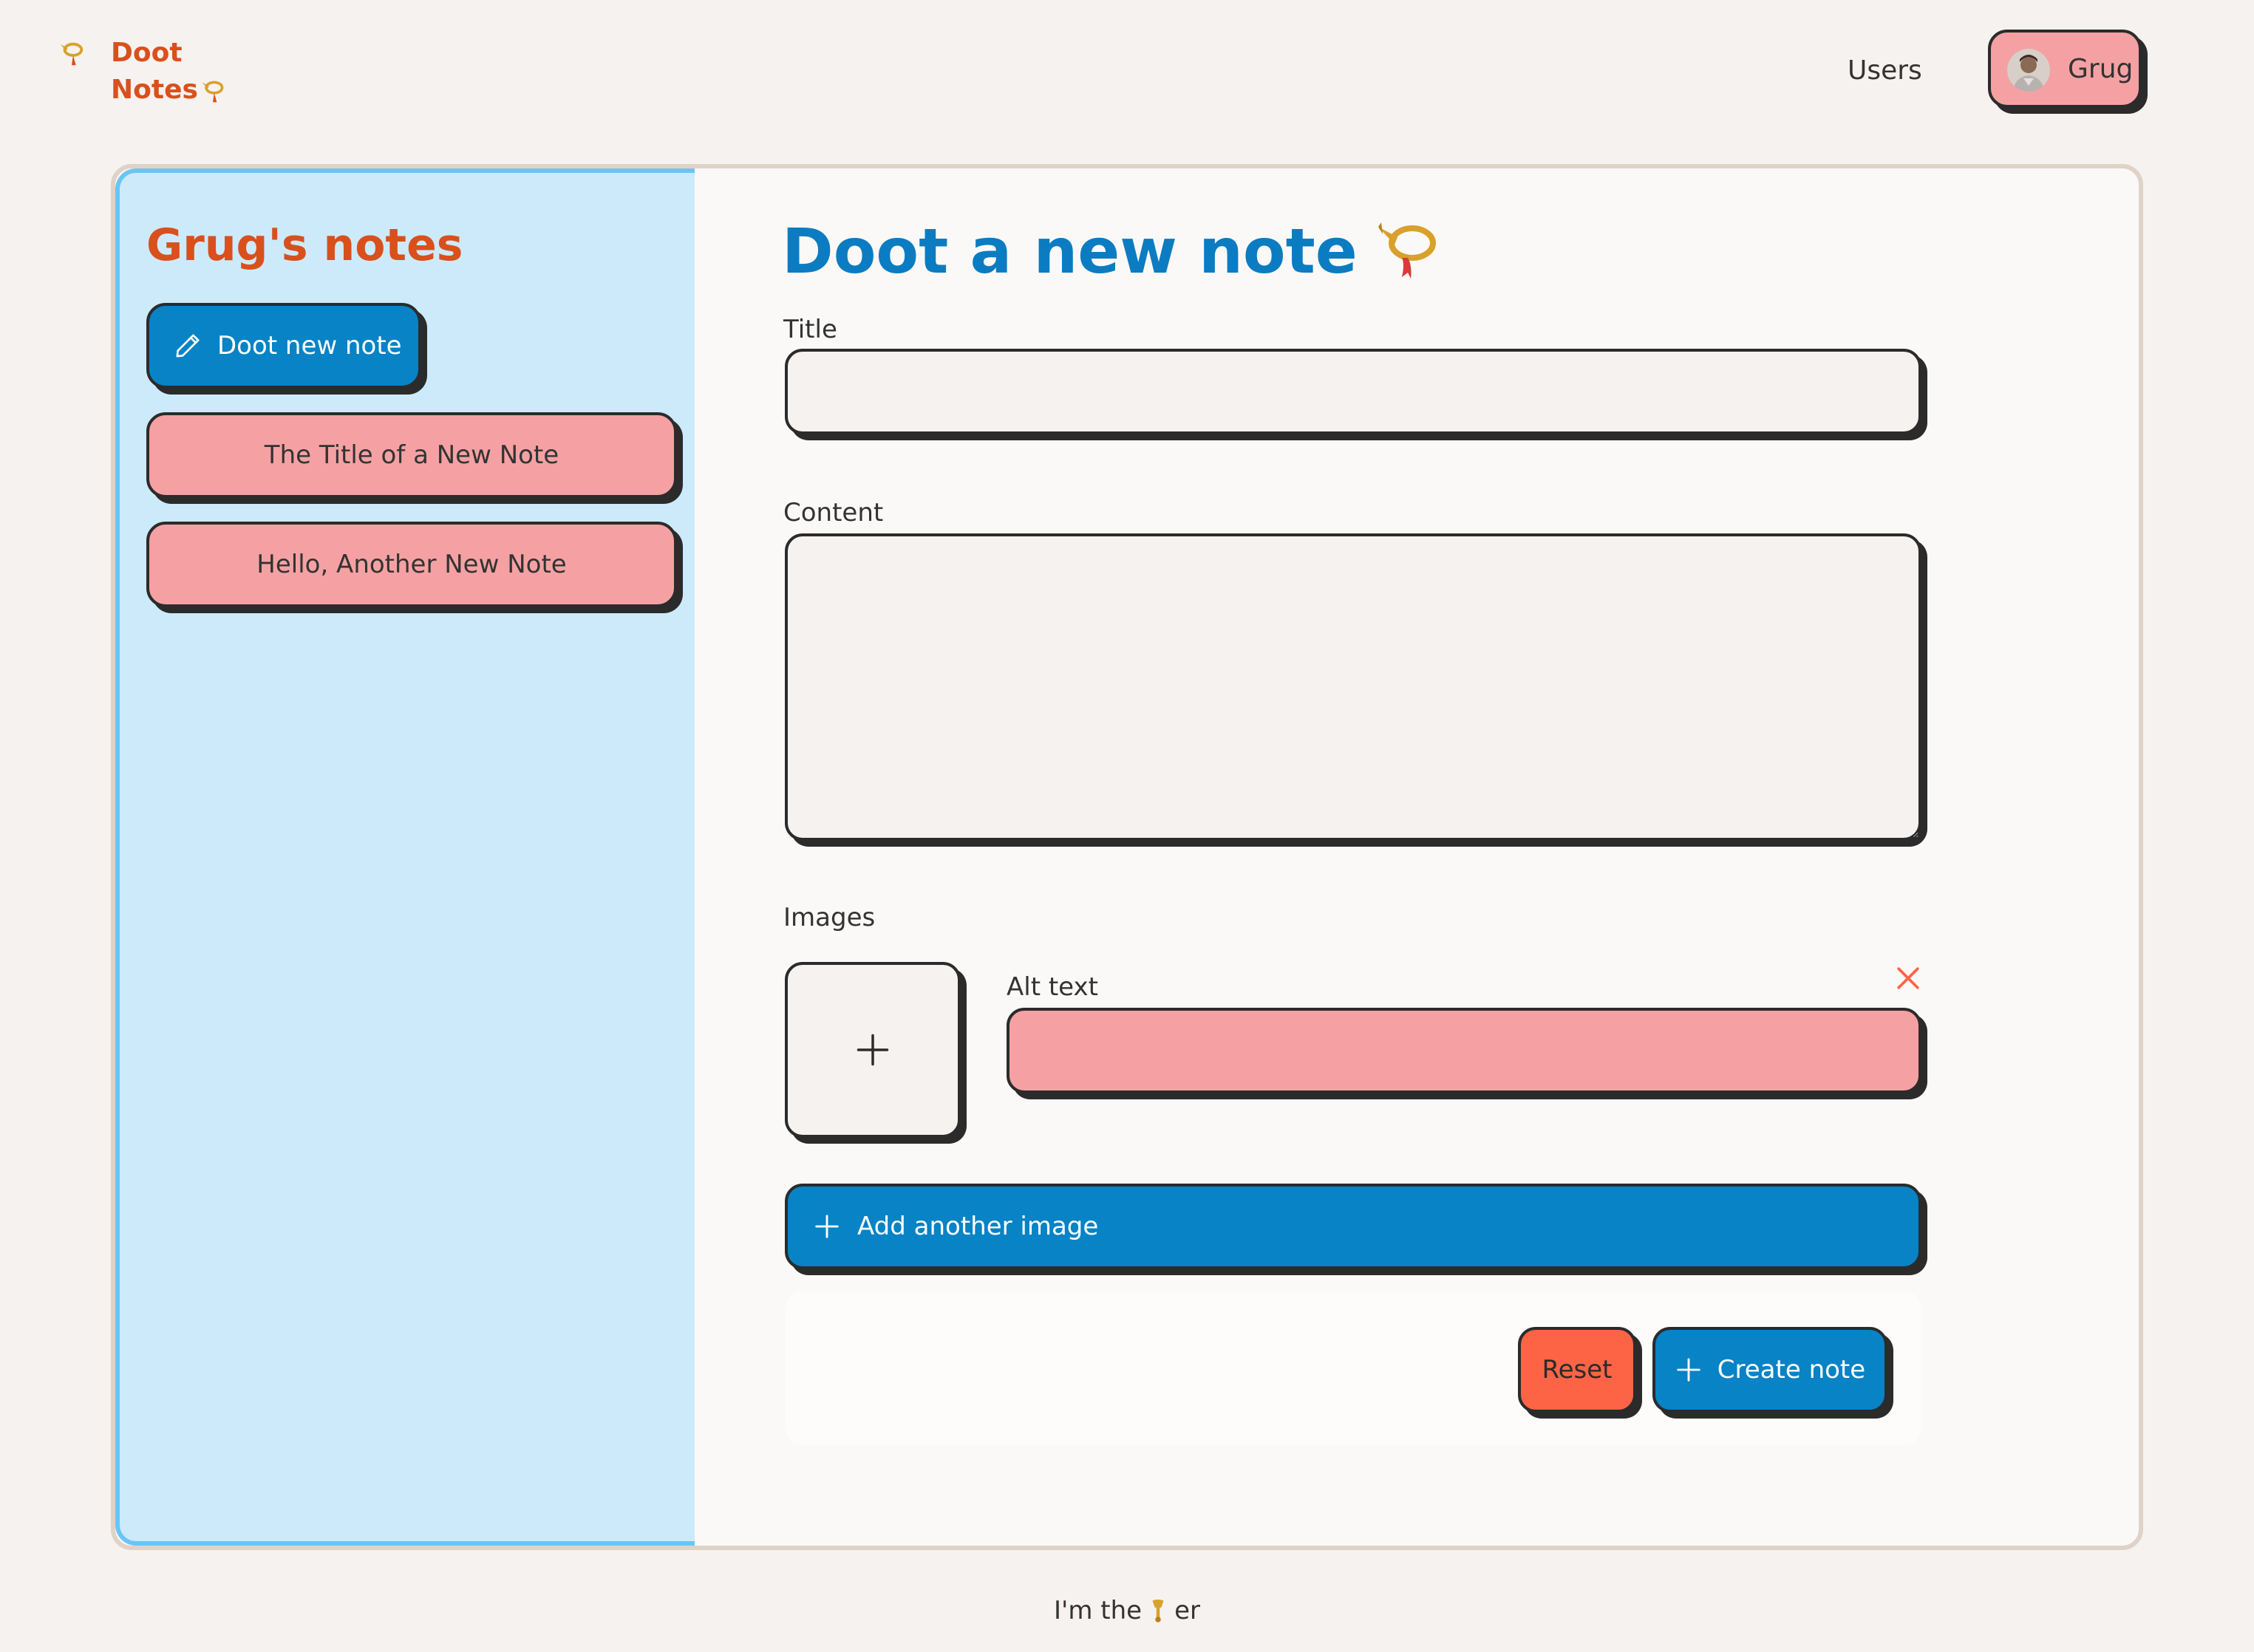  I want to click on footer-text-before: I'm the, so click(1098, 1610).